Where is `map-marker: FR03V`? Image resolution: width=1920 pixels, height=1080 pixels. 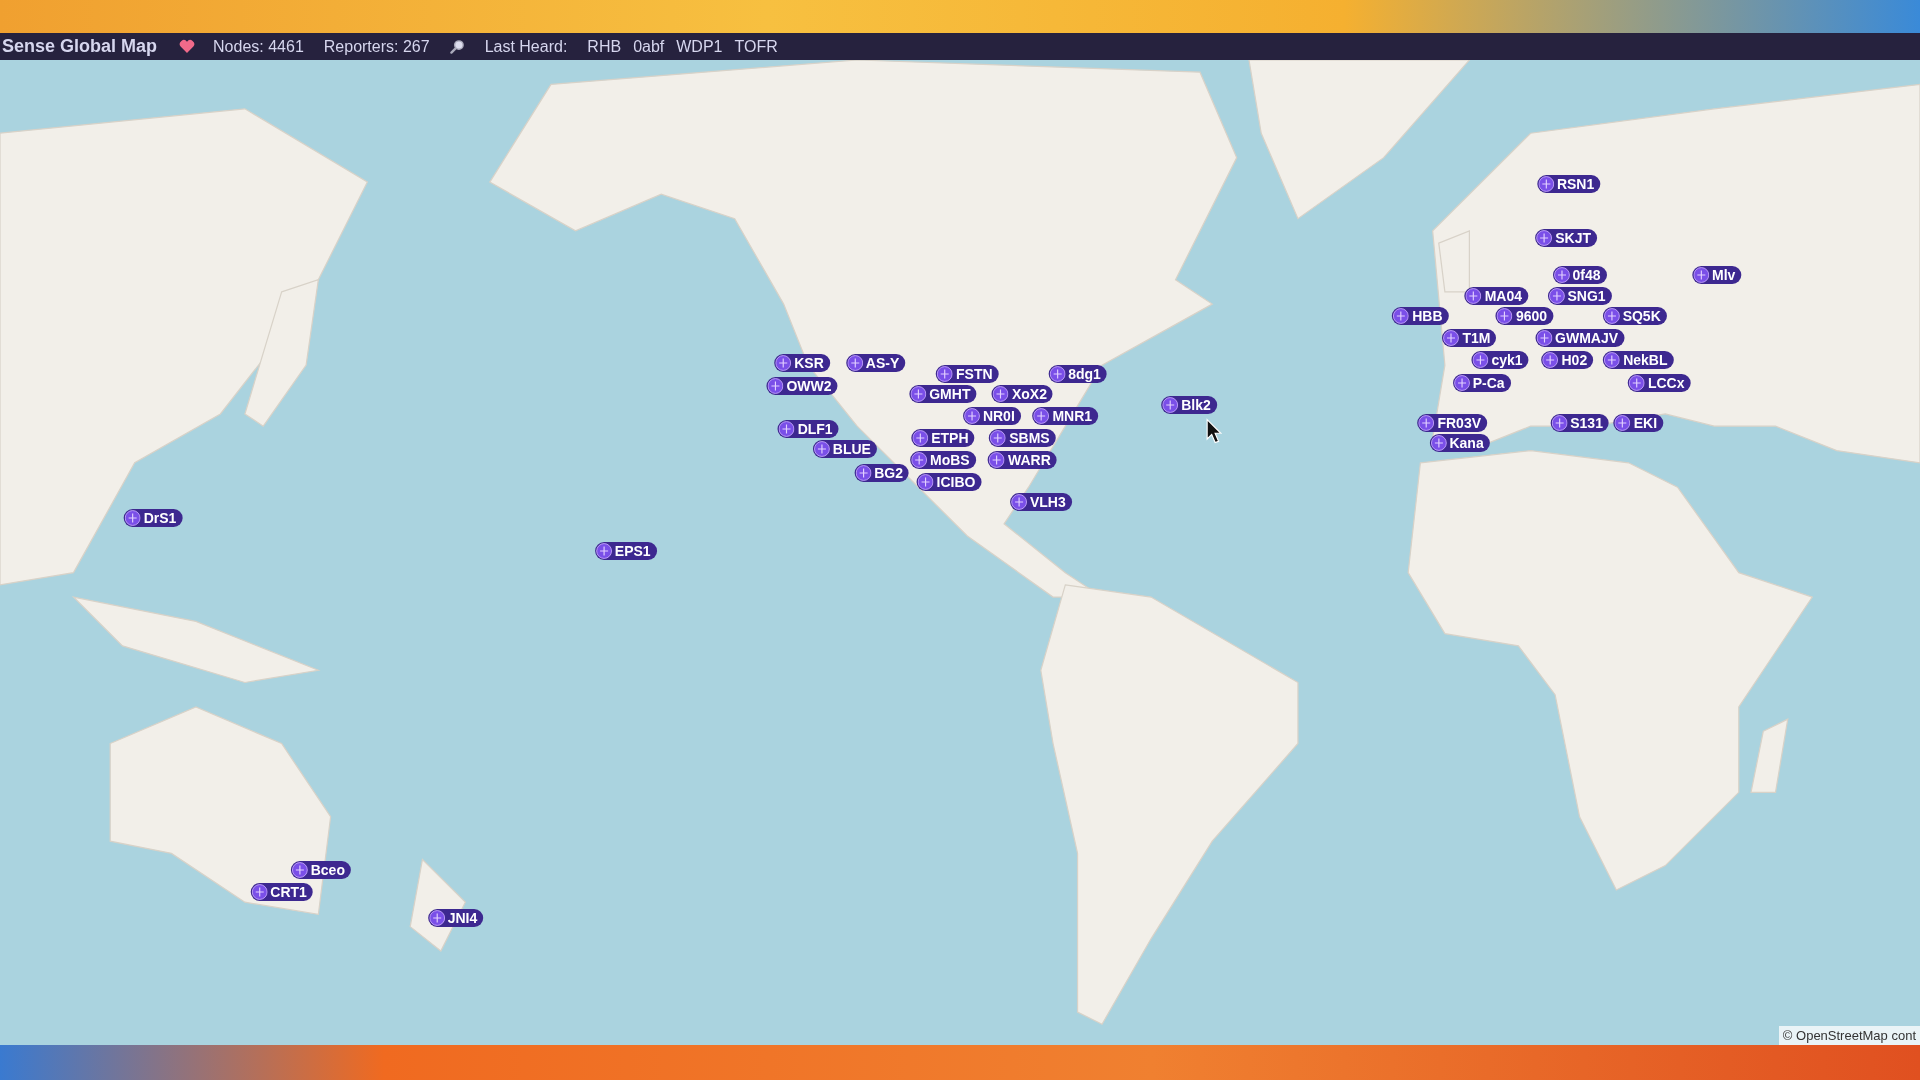
map-marker: FR03V is located at coordinates (1452, 422).